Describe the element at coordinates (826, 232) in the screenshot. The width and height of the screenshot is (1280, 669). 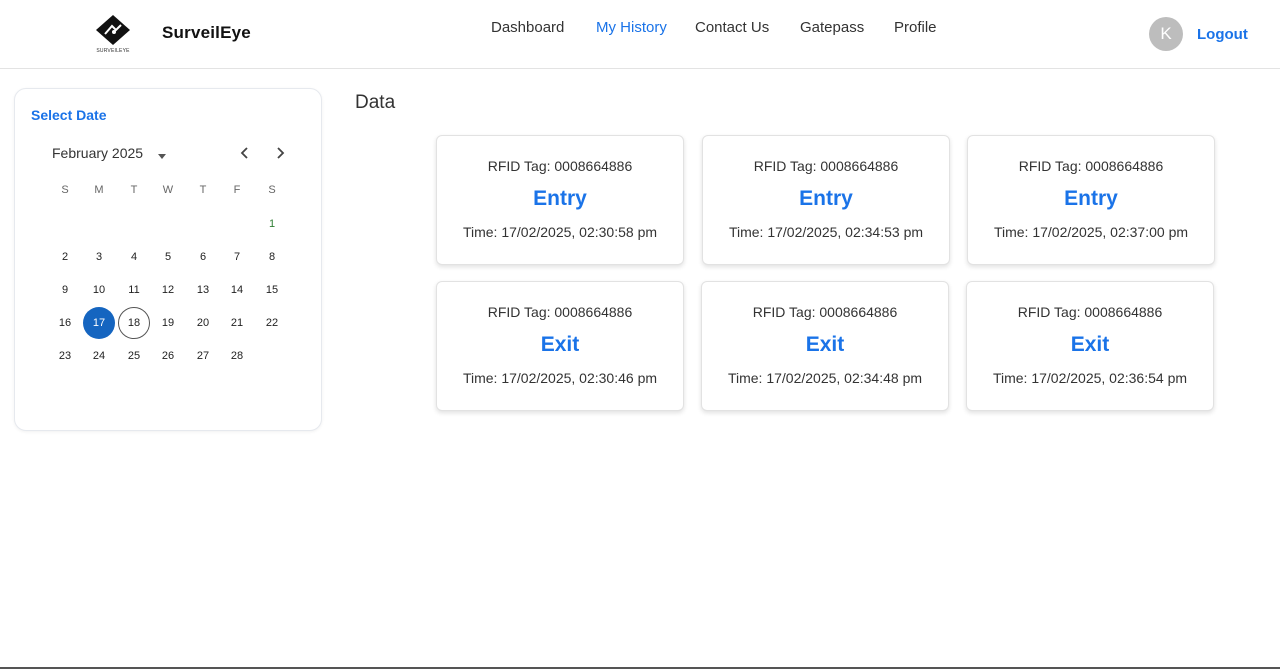
I see `record-time-label: Time: 17/02/2025, 02:34:53 pm` at that location.